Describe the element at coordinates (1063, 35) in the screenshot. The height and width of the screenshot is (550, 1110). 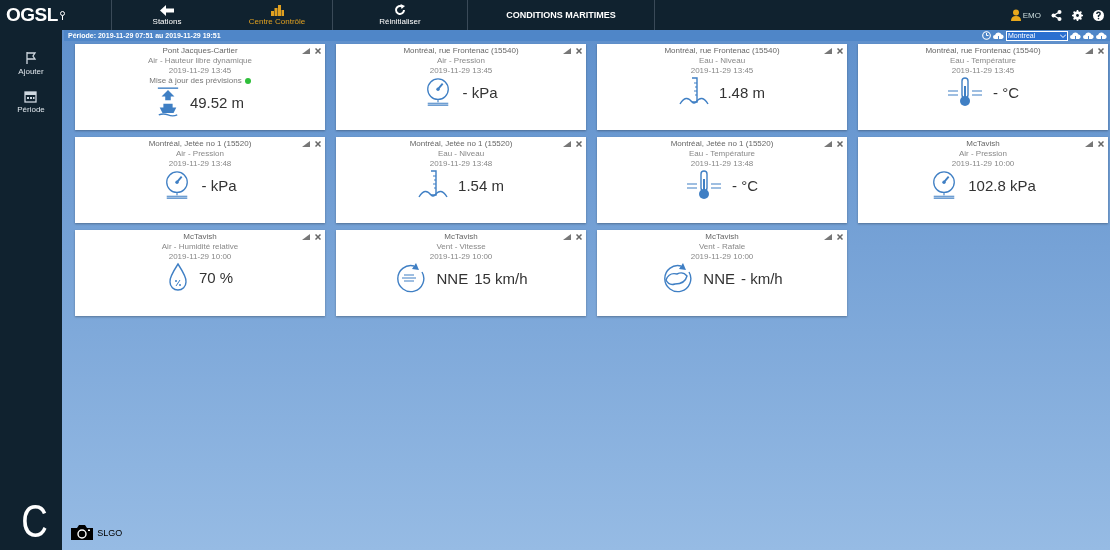
I see `caret-icon` at that location.